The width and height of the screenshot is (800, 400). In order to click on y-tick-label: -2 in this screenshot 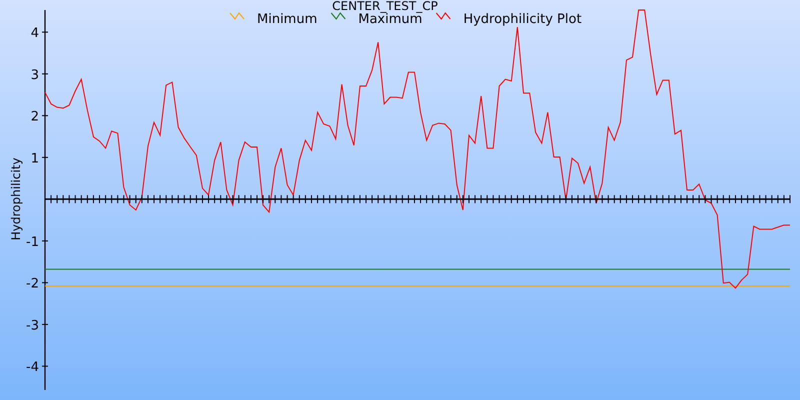, I will do `click(32, 284)`.